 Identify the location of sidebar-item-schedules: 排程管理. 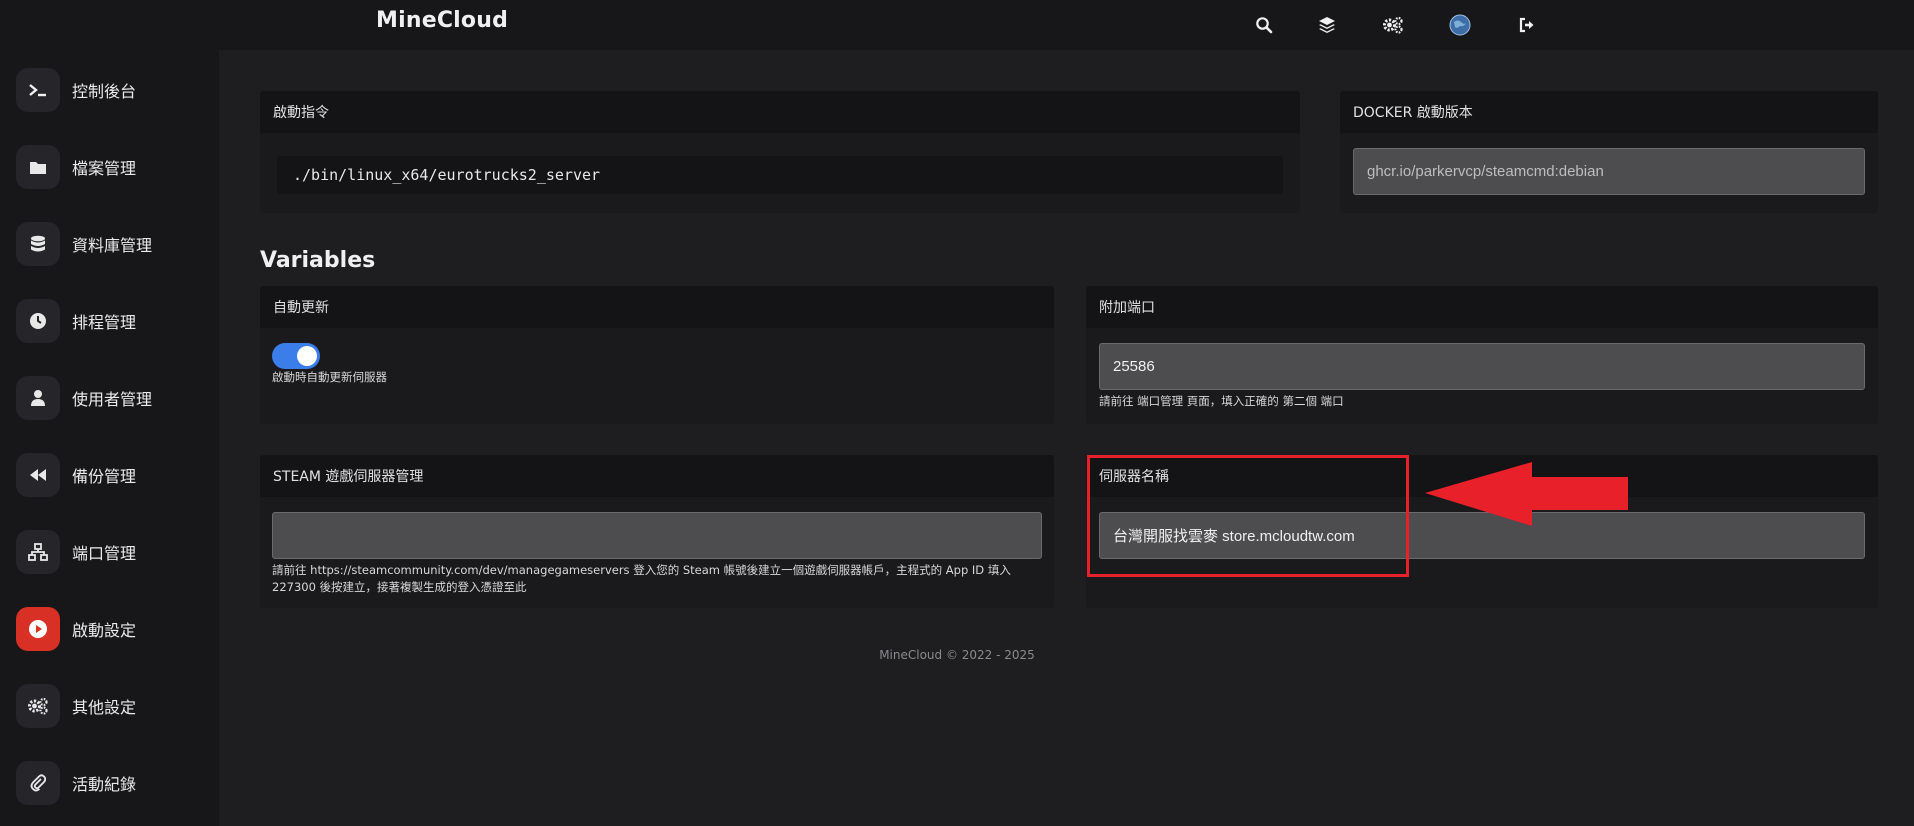
(111, 321).